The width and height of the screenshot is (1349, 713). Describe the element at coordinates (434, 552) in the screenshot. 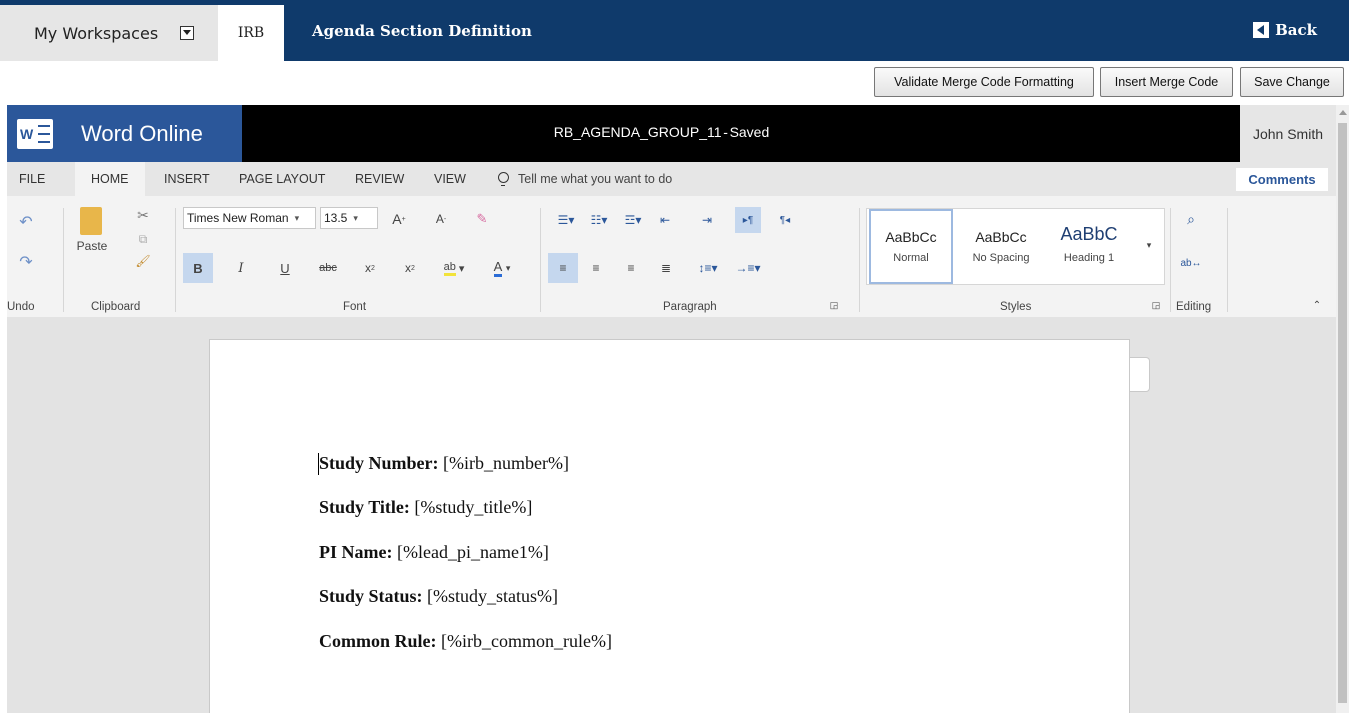

I see `doc-line-pi-name: PI Name: [%lead_pi_name1%]` at that location.